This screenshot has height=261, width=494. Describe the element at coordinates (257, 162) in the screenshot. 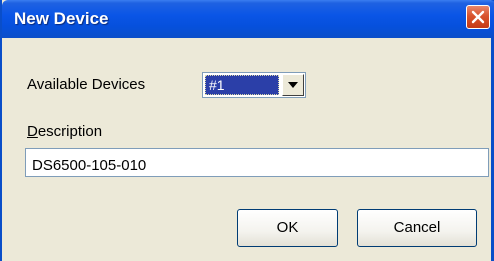

I see `description-input` at that location.